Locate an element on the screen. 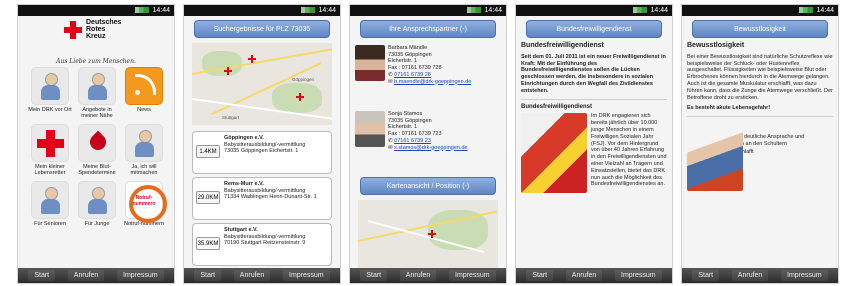  result-name: Rems-Murr e.V. is located at coordinates (244, 184).